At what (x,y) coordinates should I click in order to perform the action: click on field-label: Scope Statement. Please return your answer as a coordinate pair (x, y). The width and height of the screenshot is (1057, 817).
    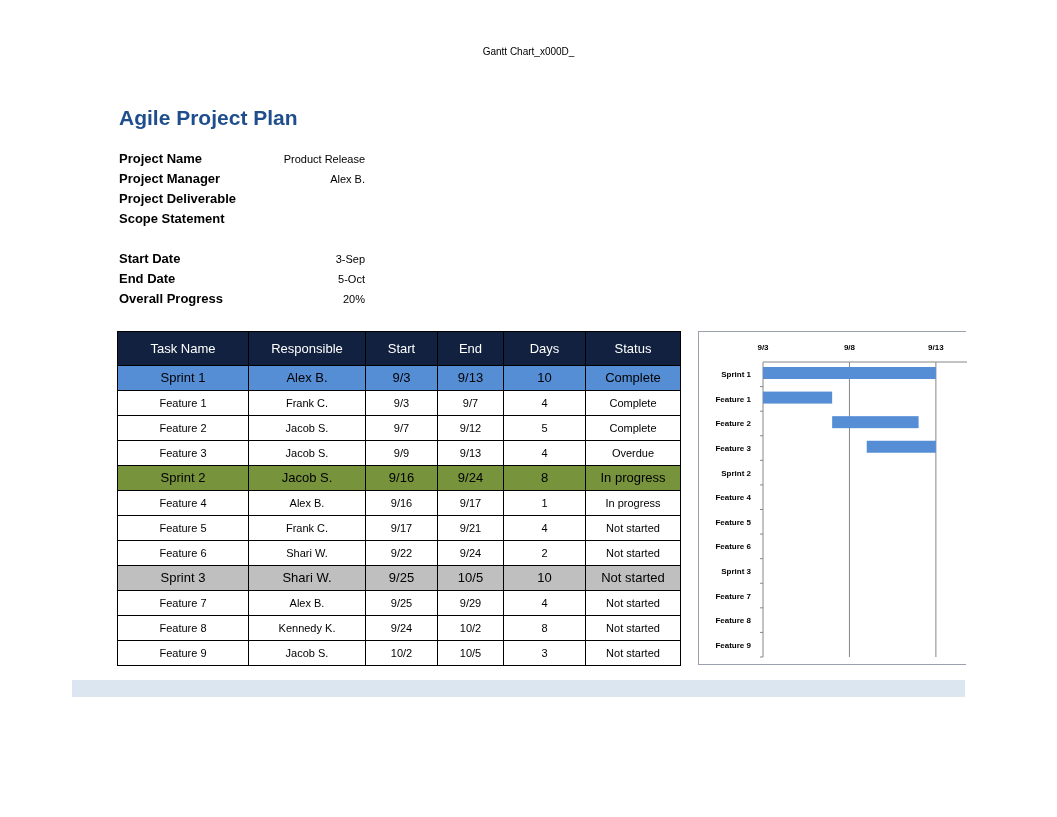
    Looking at the image, I should click on (172, 219).